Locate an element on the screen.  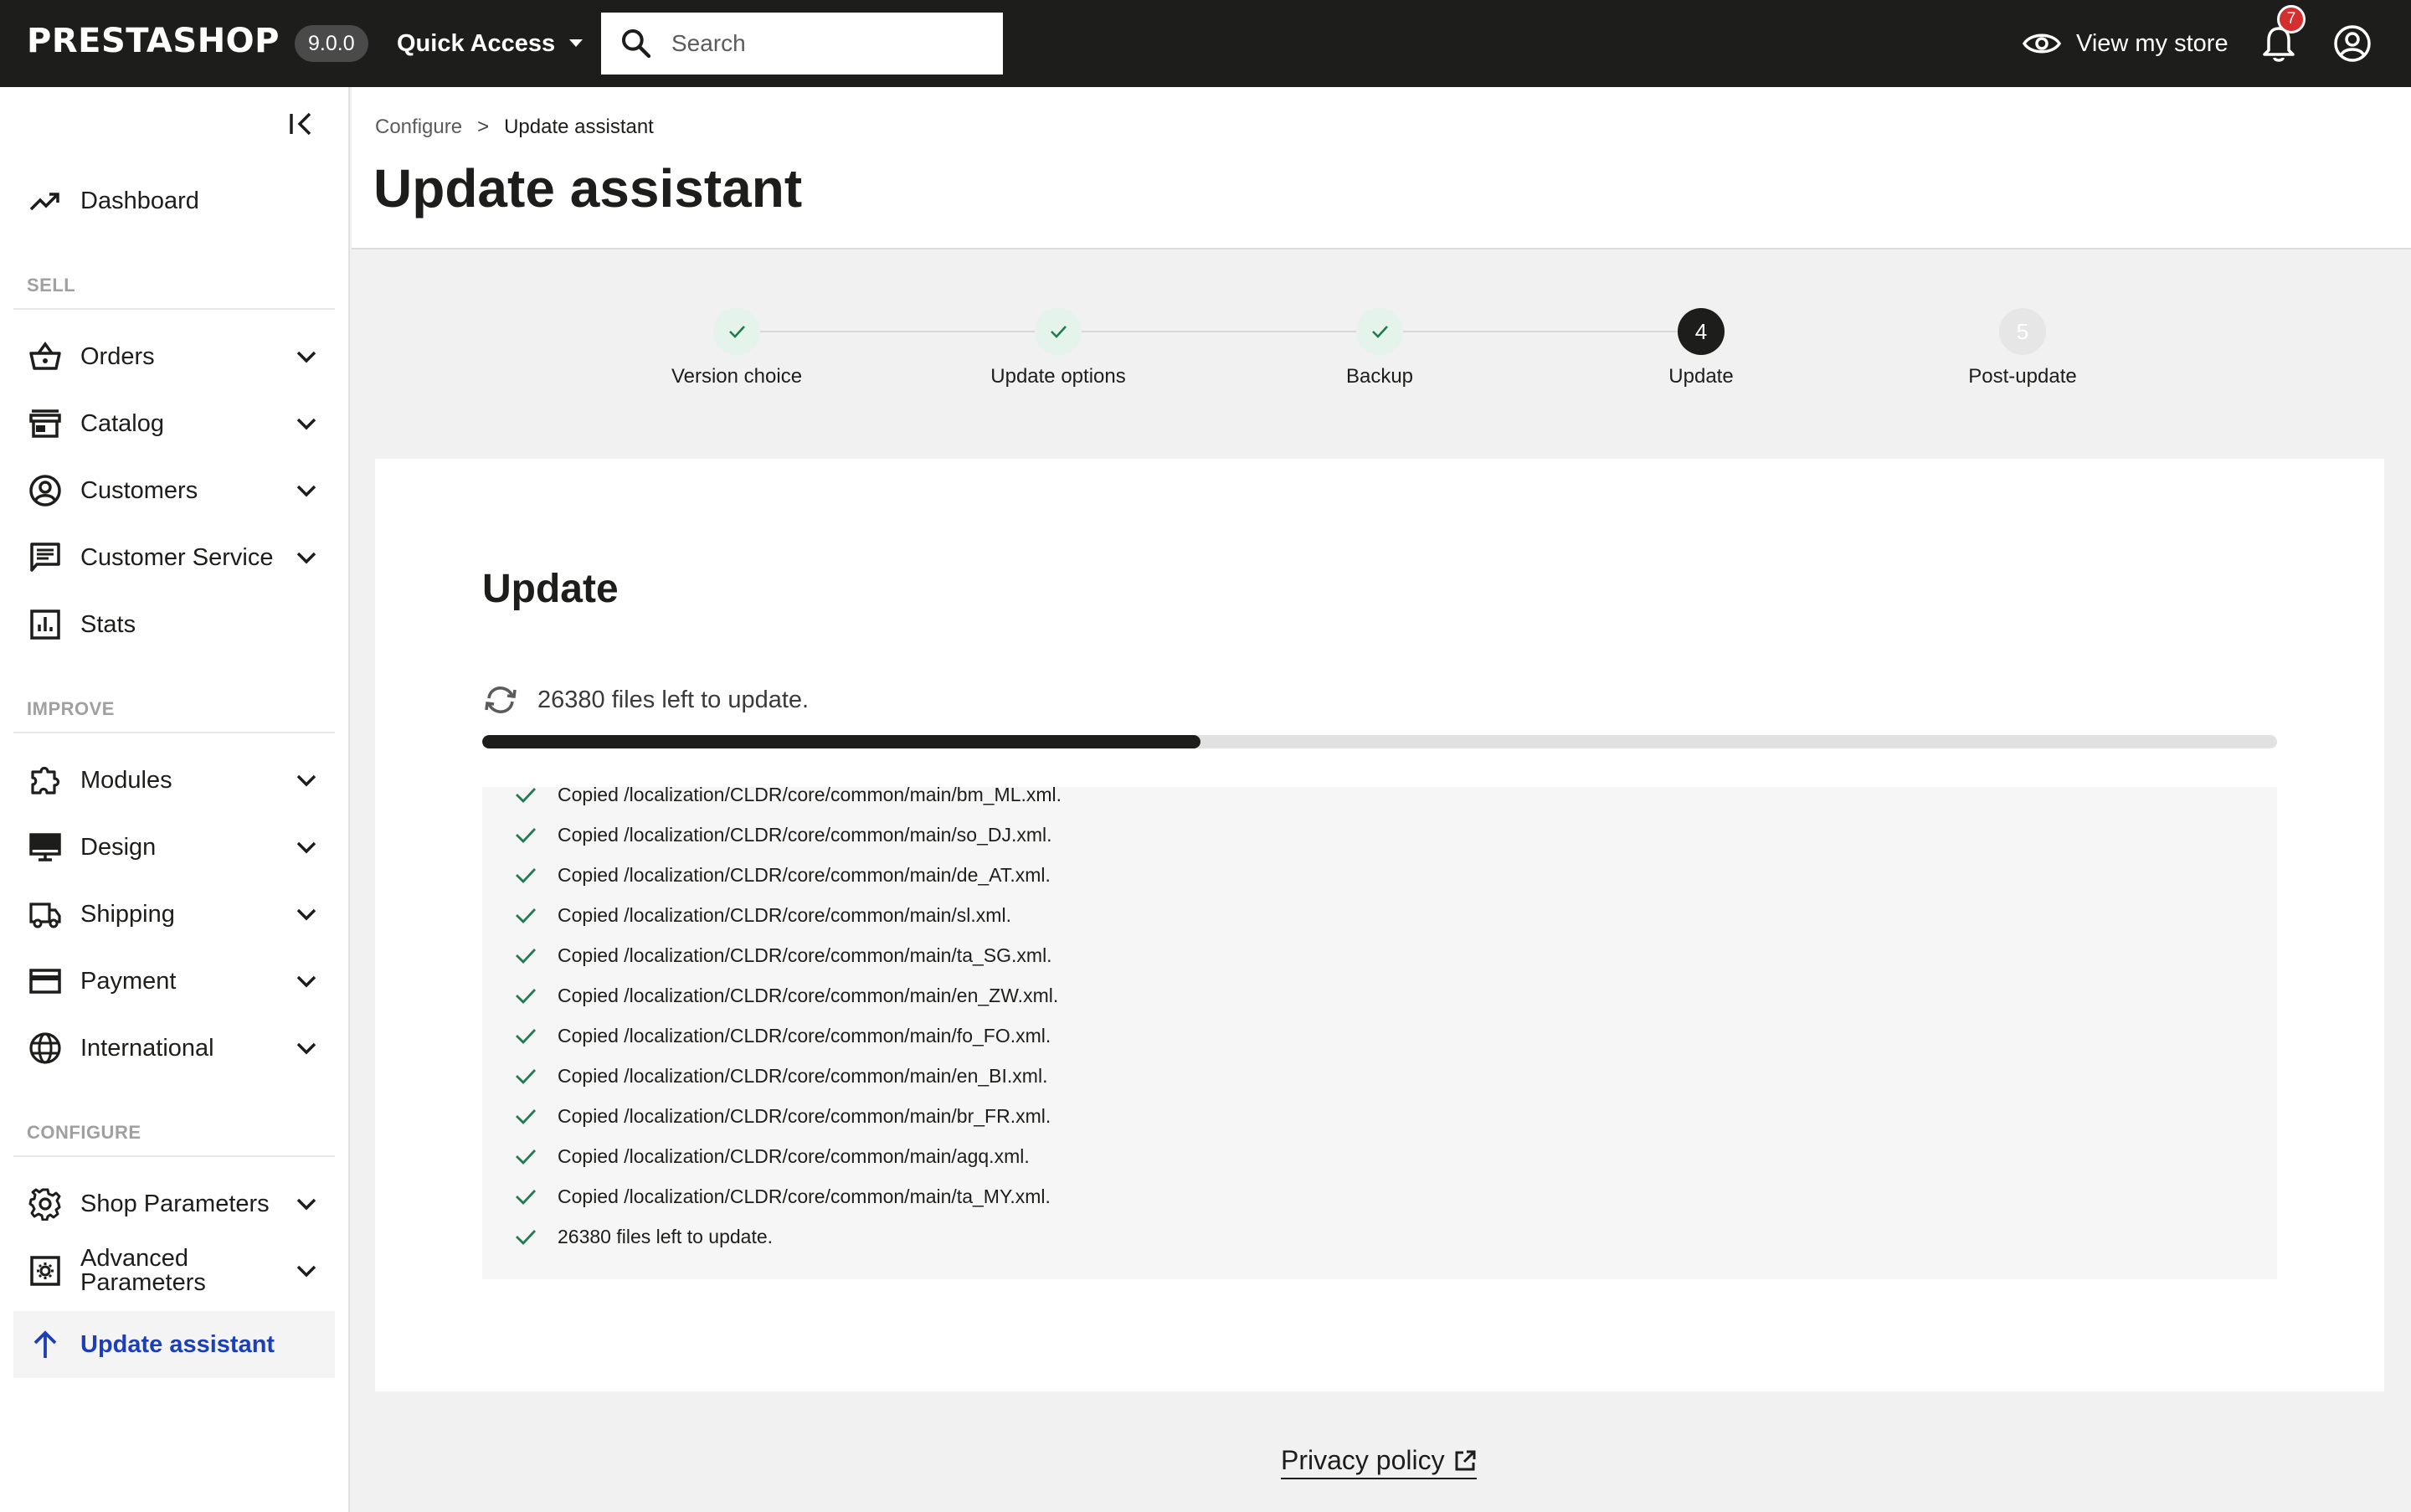
breadcrumb-configure-link: Configure is located at coordinates (418, 127).